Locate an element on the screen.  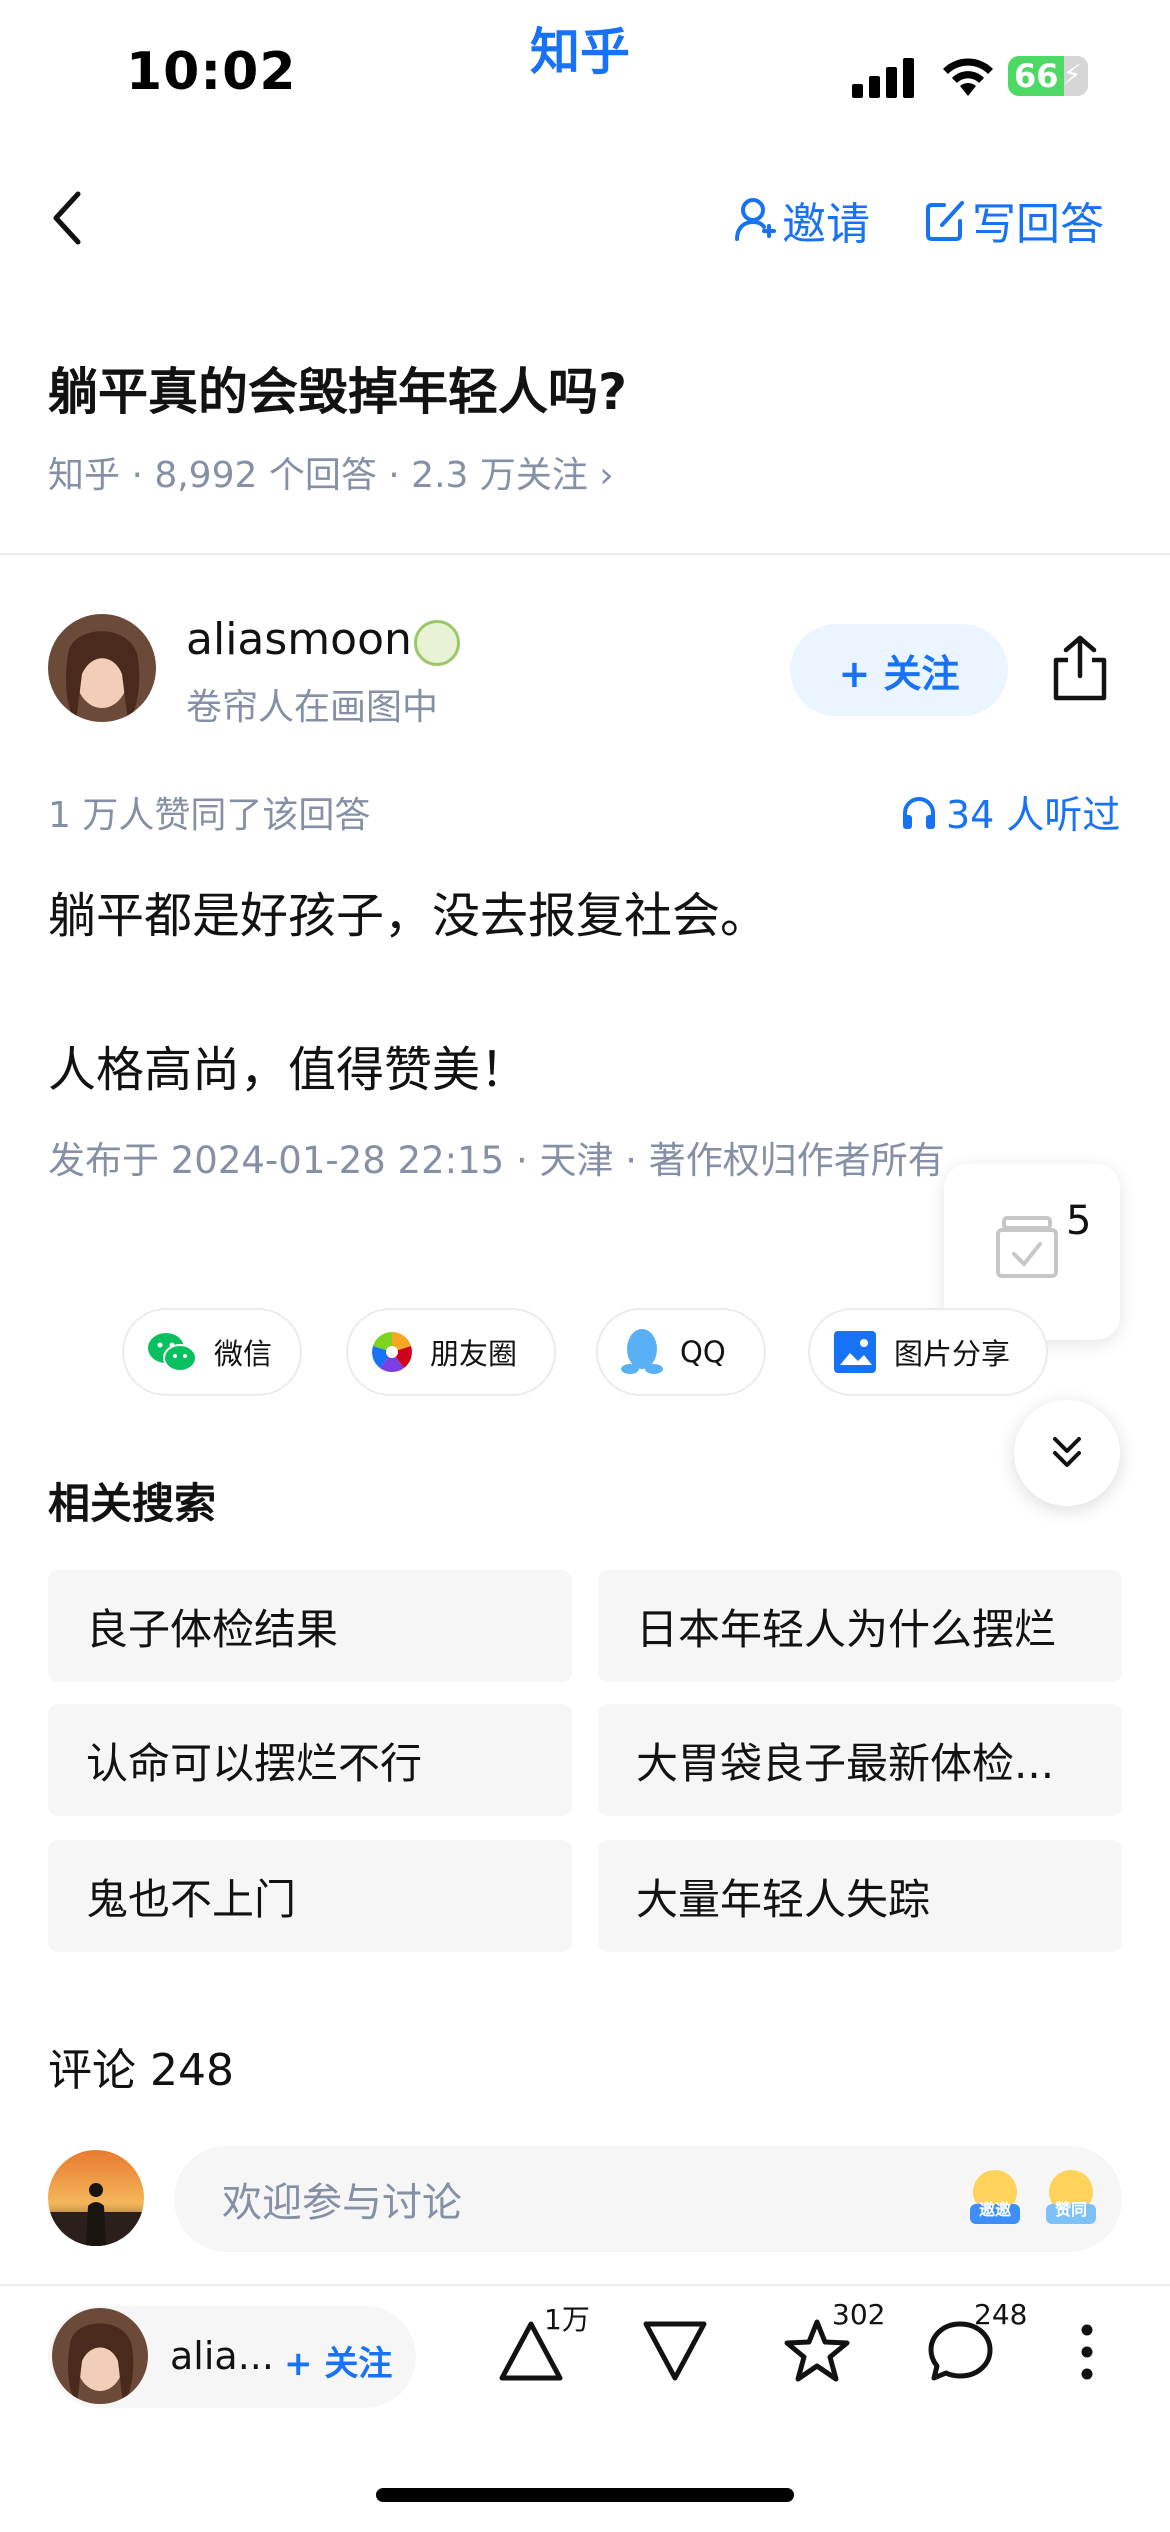
related-search-title: 相关搜索 is located at coordinates (132, 1503).